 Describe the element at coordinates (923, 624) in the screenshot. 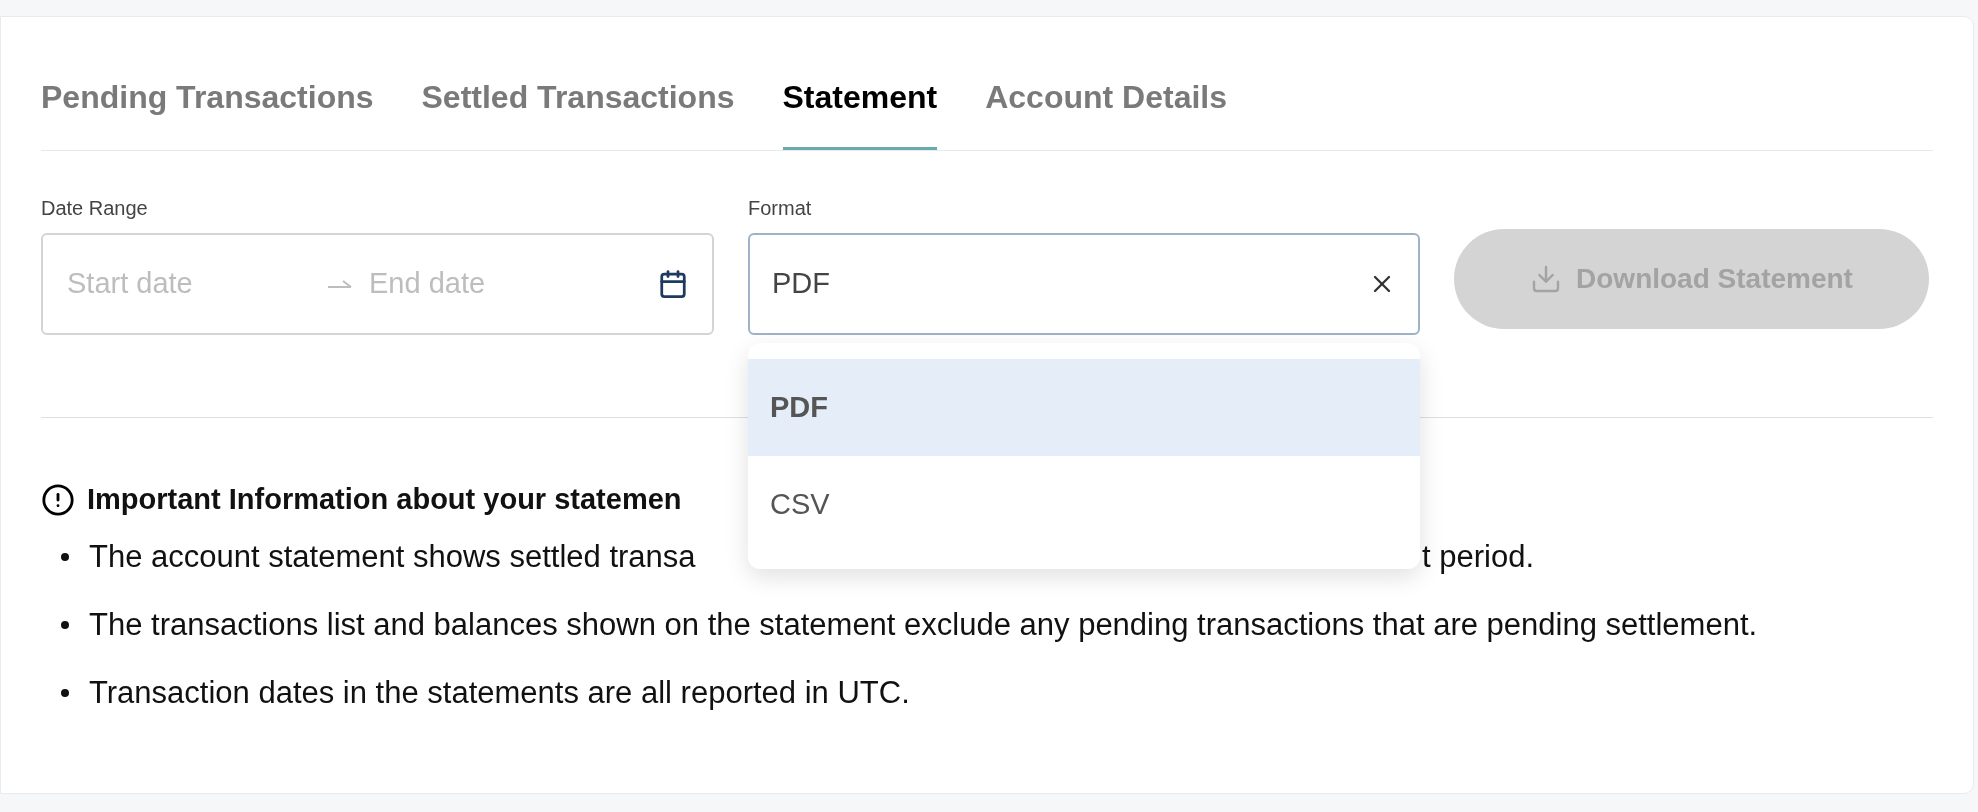

I see `info-text: The transactions list and balances shown on the statement exclude any pending transactions that are pending settlement.` at that location.